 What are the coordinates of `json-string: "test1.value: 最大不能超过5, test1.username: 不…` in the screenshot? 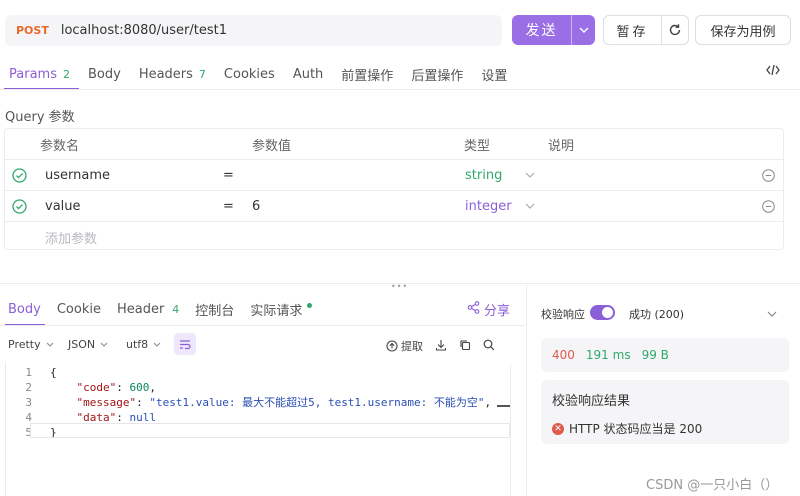 It's located at (317, 402).